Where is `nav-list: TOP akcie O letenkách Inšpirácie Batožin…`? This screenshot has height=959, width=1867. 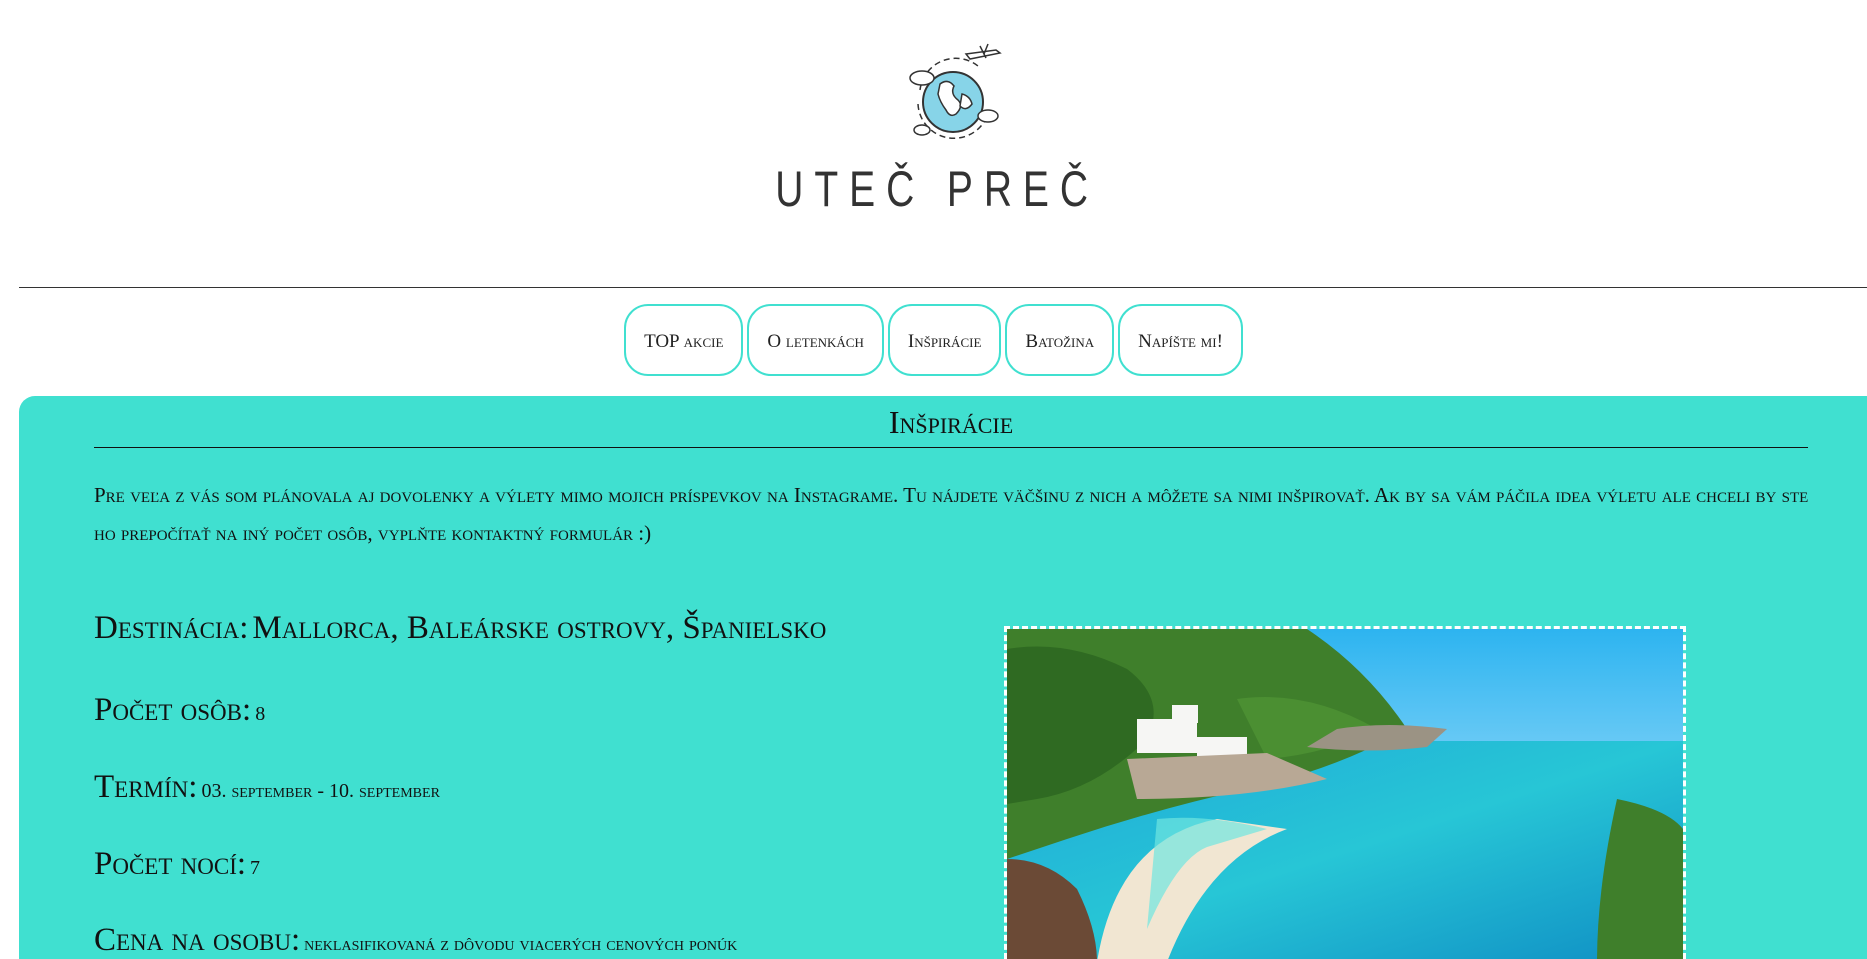
nav-list: TOP akcie O letenkách Inšpirácie Batožin… is located at coordinates (933, 340).